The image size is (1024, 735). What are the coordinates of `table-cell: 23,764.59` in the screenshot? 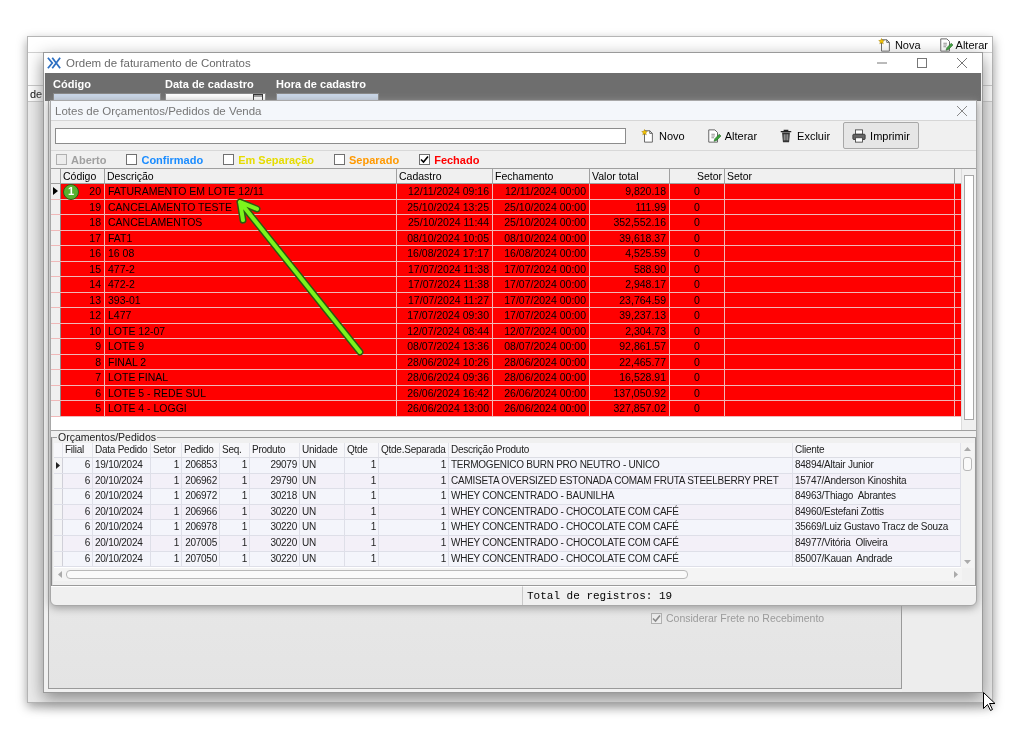 It's located at (630, 299).